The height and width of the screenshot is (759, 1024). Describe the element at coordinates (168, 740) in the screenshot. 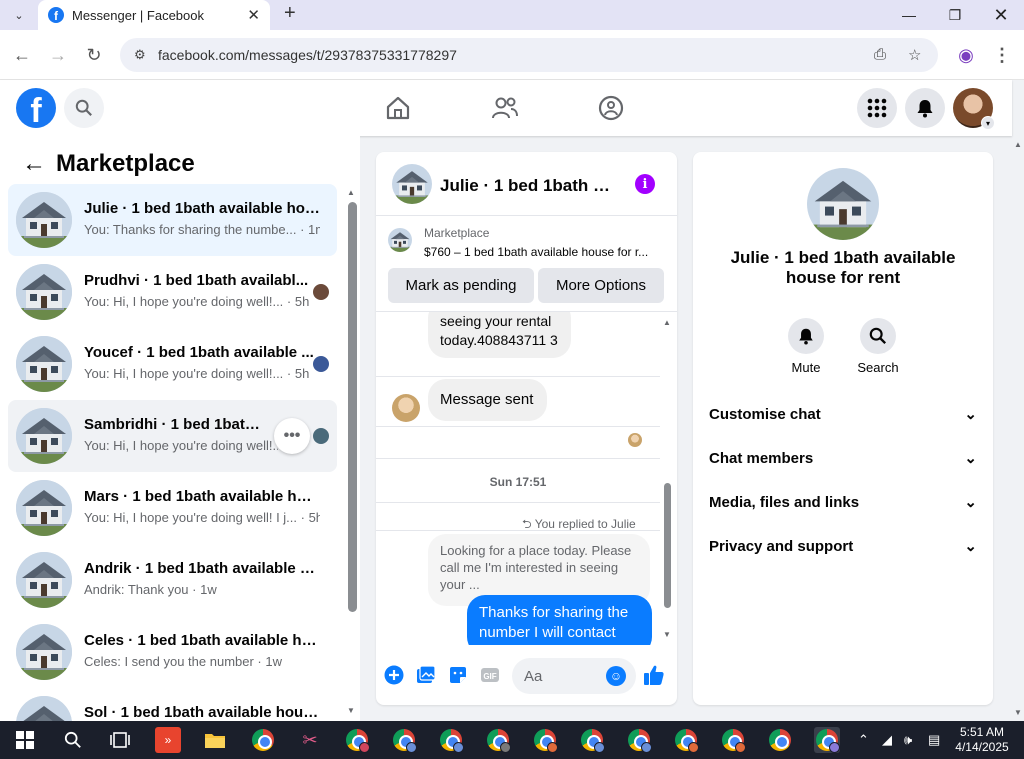

I see `anydesk-app-icon: »` at that location.